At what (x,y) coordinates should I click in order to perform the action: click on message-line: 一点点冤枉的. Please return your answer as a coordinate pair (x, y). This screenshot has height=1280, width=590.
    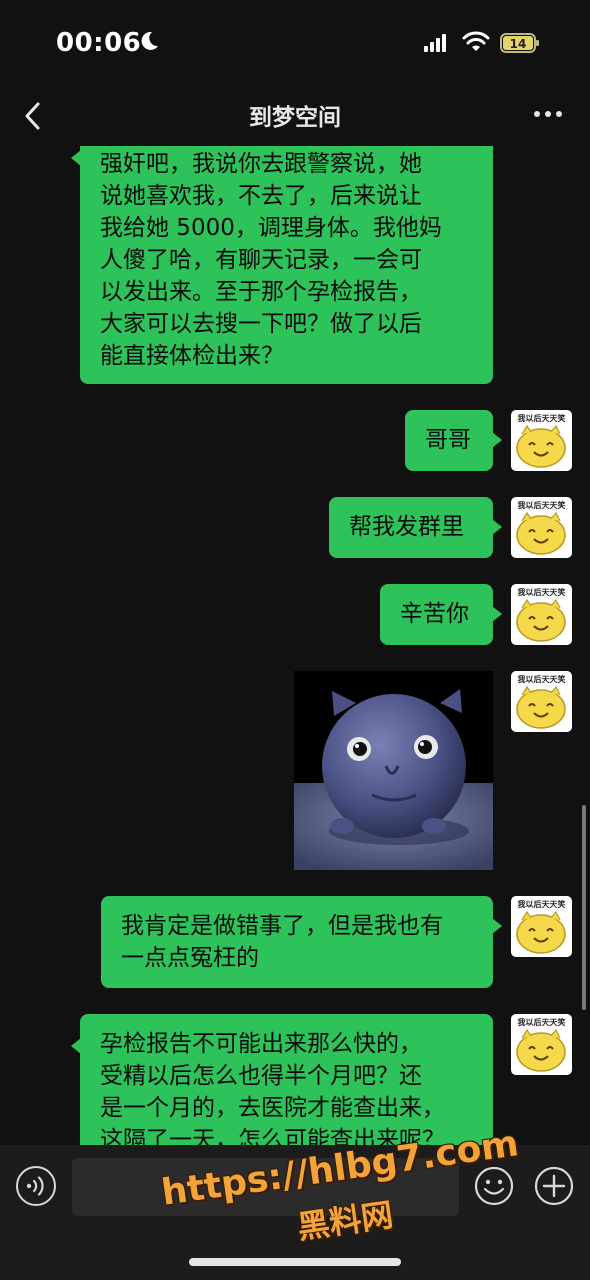
    Looking at the image, I should click on (190, 958).